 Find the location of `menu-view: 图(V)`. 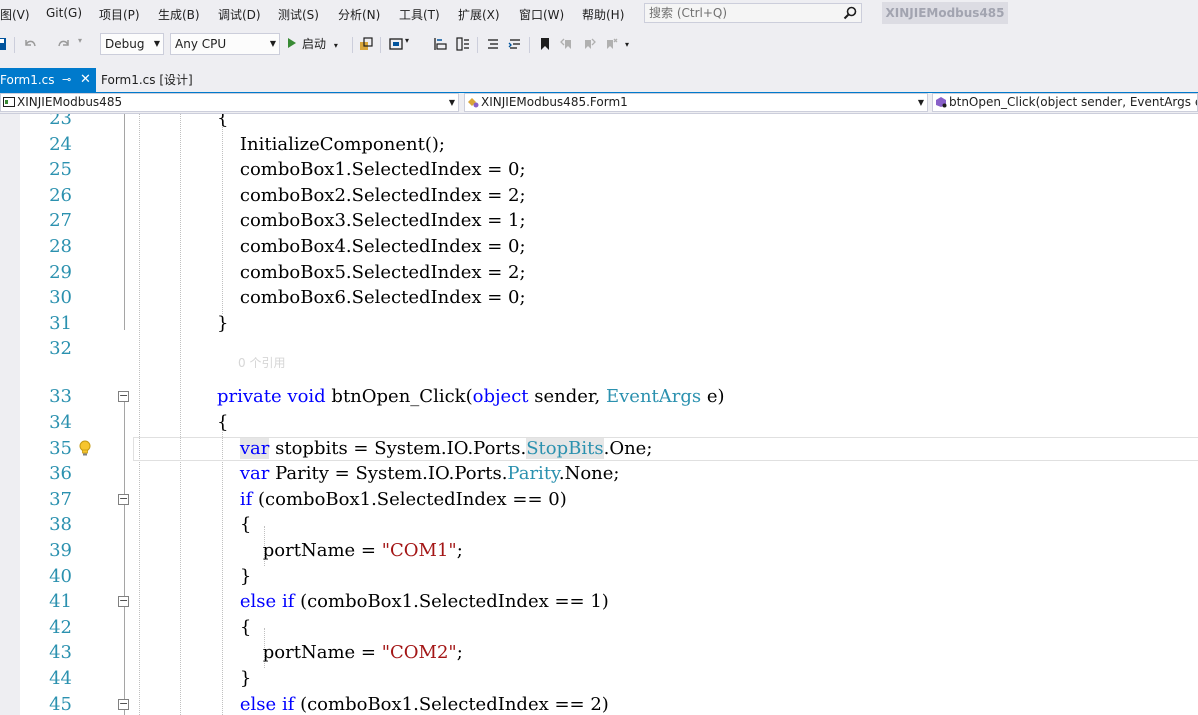

menu-view: 图(V) is located at coordinates (15, 14).